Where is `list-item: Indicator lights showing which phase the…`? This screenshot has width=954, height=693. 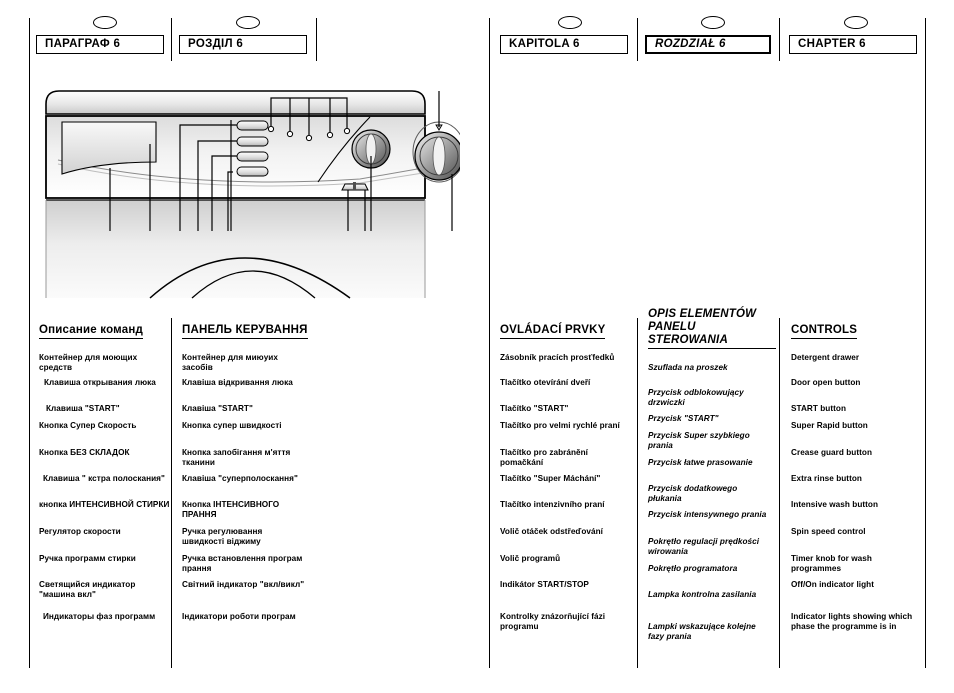 list-item: Indicator lights showing which phase the… is located at coordinates (852, 621).